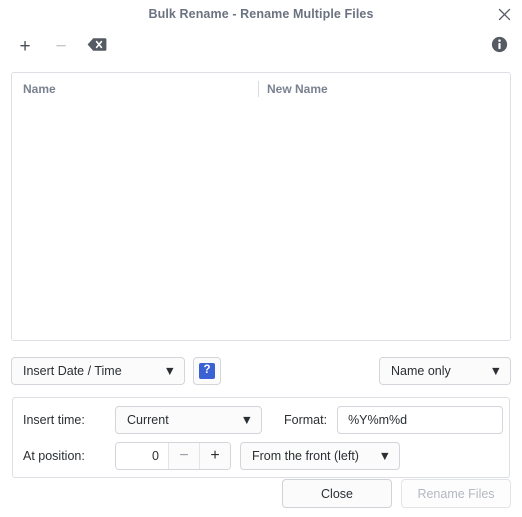 The height and width of the screenshot is (517, 522). What do you see at coordinates (384, 89) in the screenshot?
I see `column-header-new-name: New Name` at bounding box center [384, 89].